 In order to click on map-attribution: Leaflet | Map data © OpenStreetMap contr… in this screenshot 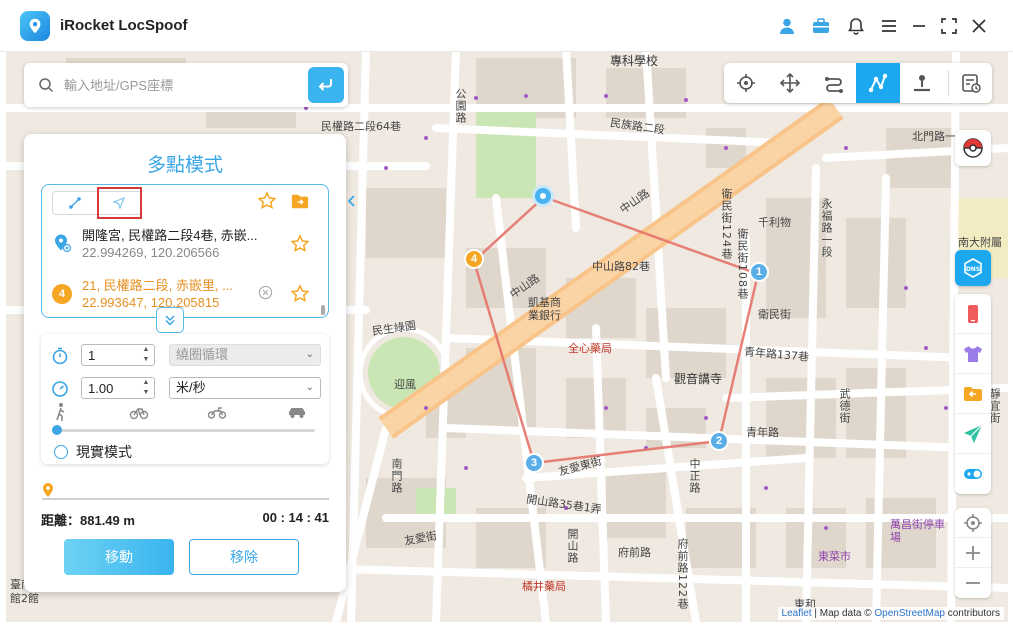, I will do `click(890, 613)`.